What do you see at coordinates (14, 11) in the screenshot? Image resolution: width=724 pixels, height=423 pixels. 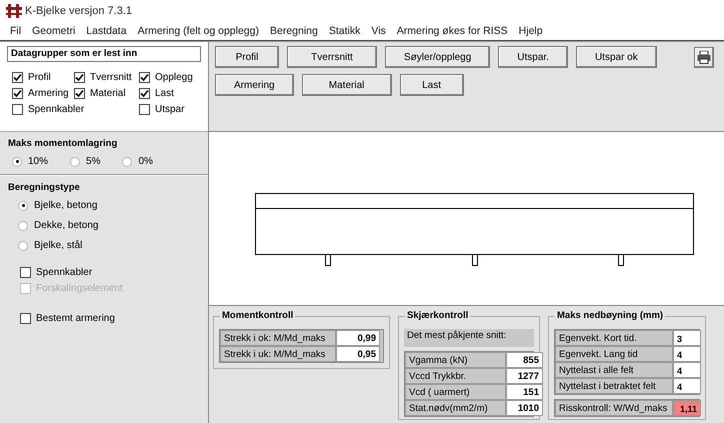 I see `beam-logo-icon` at bounding box center [14, 11].